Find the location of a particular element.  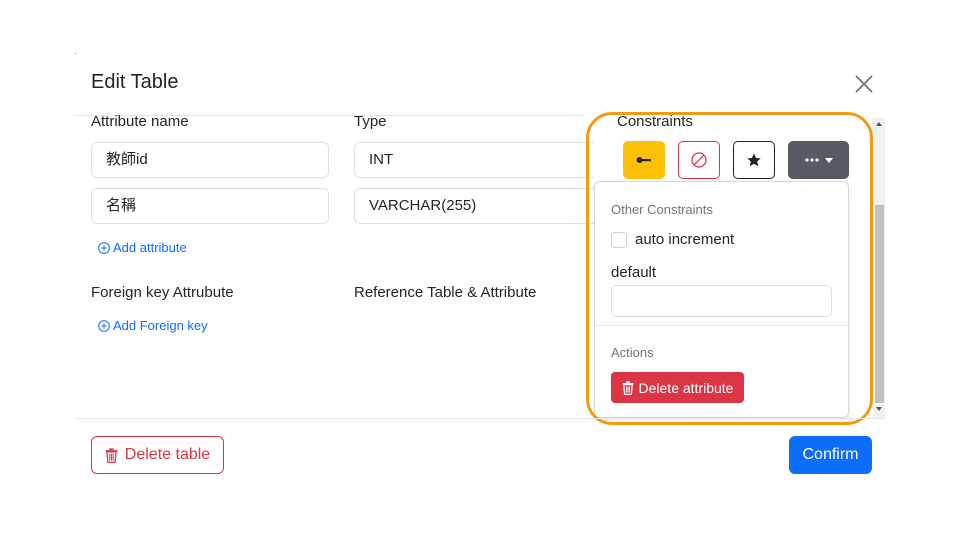

caret-down-icon is located at coordinates (828, 160).